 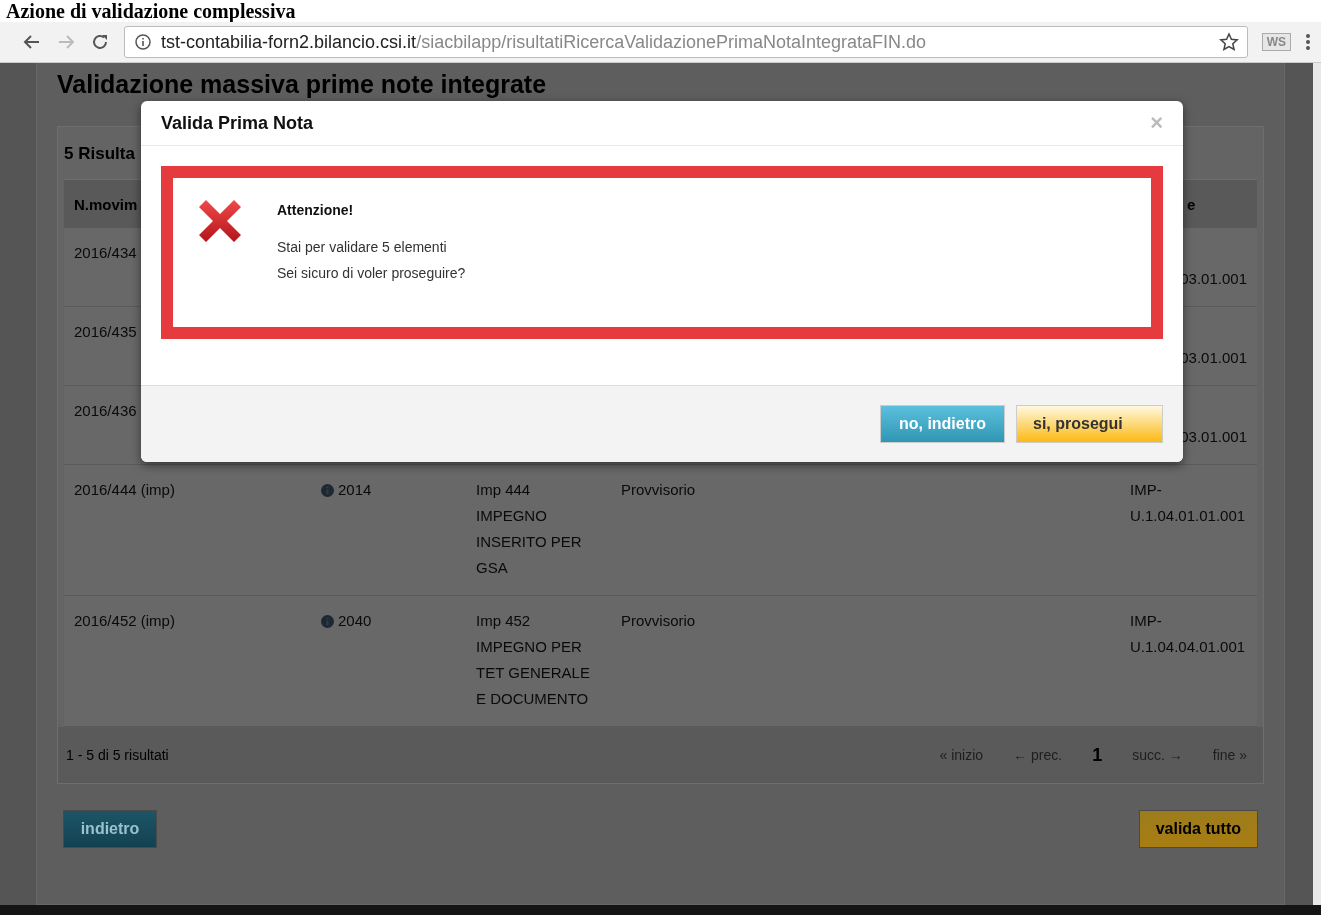 I want to click on menu-icon, so click(x=1308, y=42).